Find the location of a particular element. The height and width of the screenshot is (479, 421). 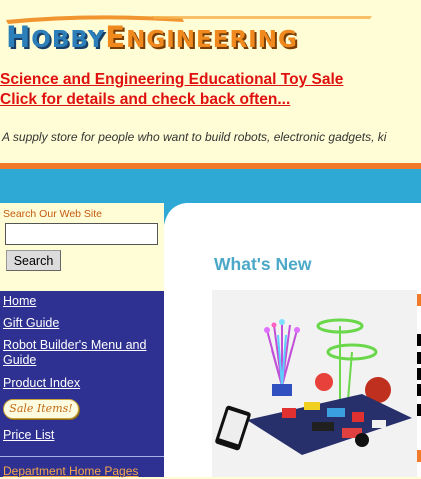

sidebar-item-gift-guide: Gift Guide is located at coordinates (82, 323).